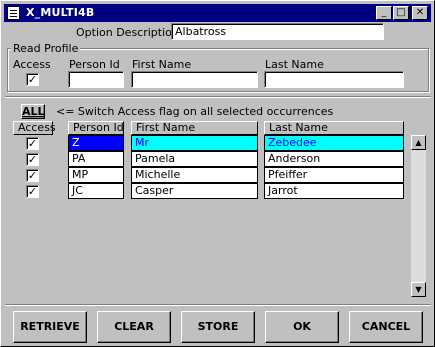 This screenshot has width=435, height=347. Describe the element at coordinates (418, 216) in the screenshot. I see `grid-scrollbar: ▲ ▼` at that location.